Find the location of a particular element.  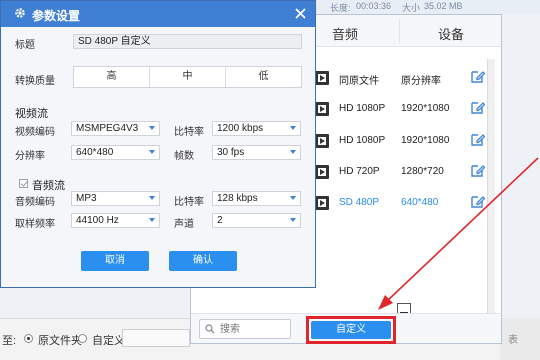

audio-codec-label: 音频编码 is located at coordinates (35, 202).